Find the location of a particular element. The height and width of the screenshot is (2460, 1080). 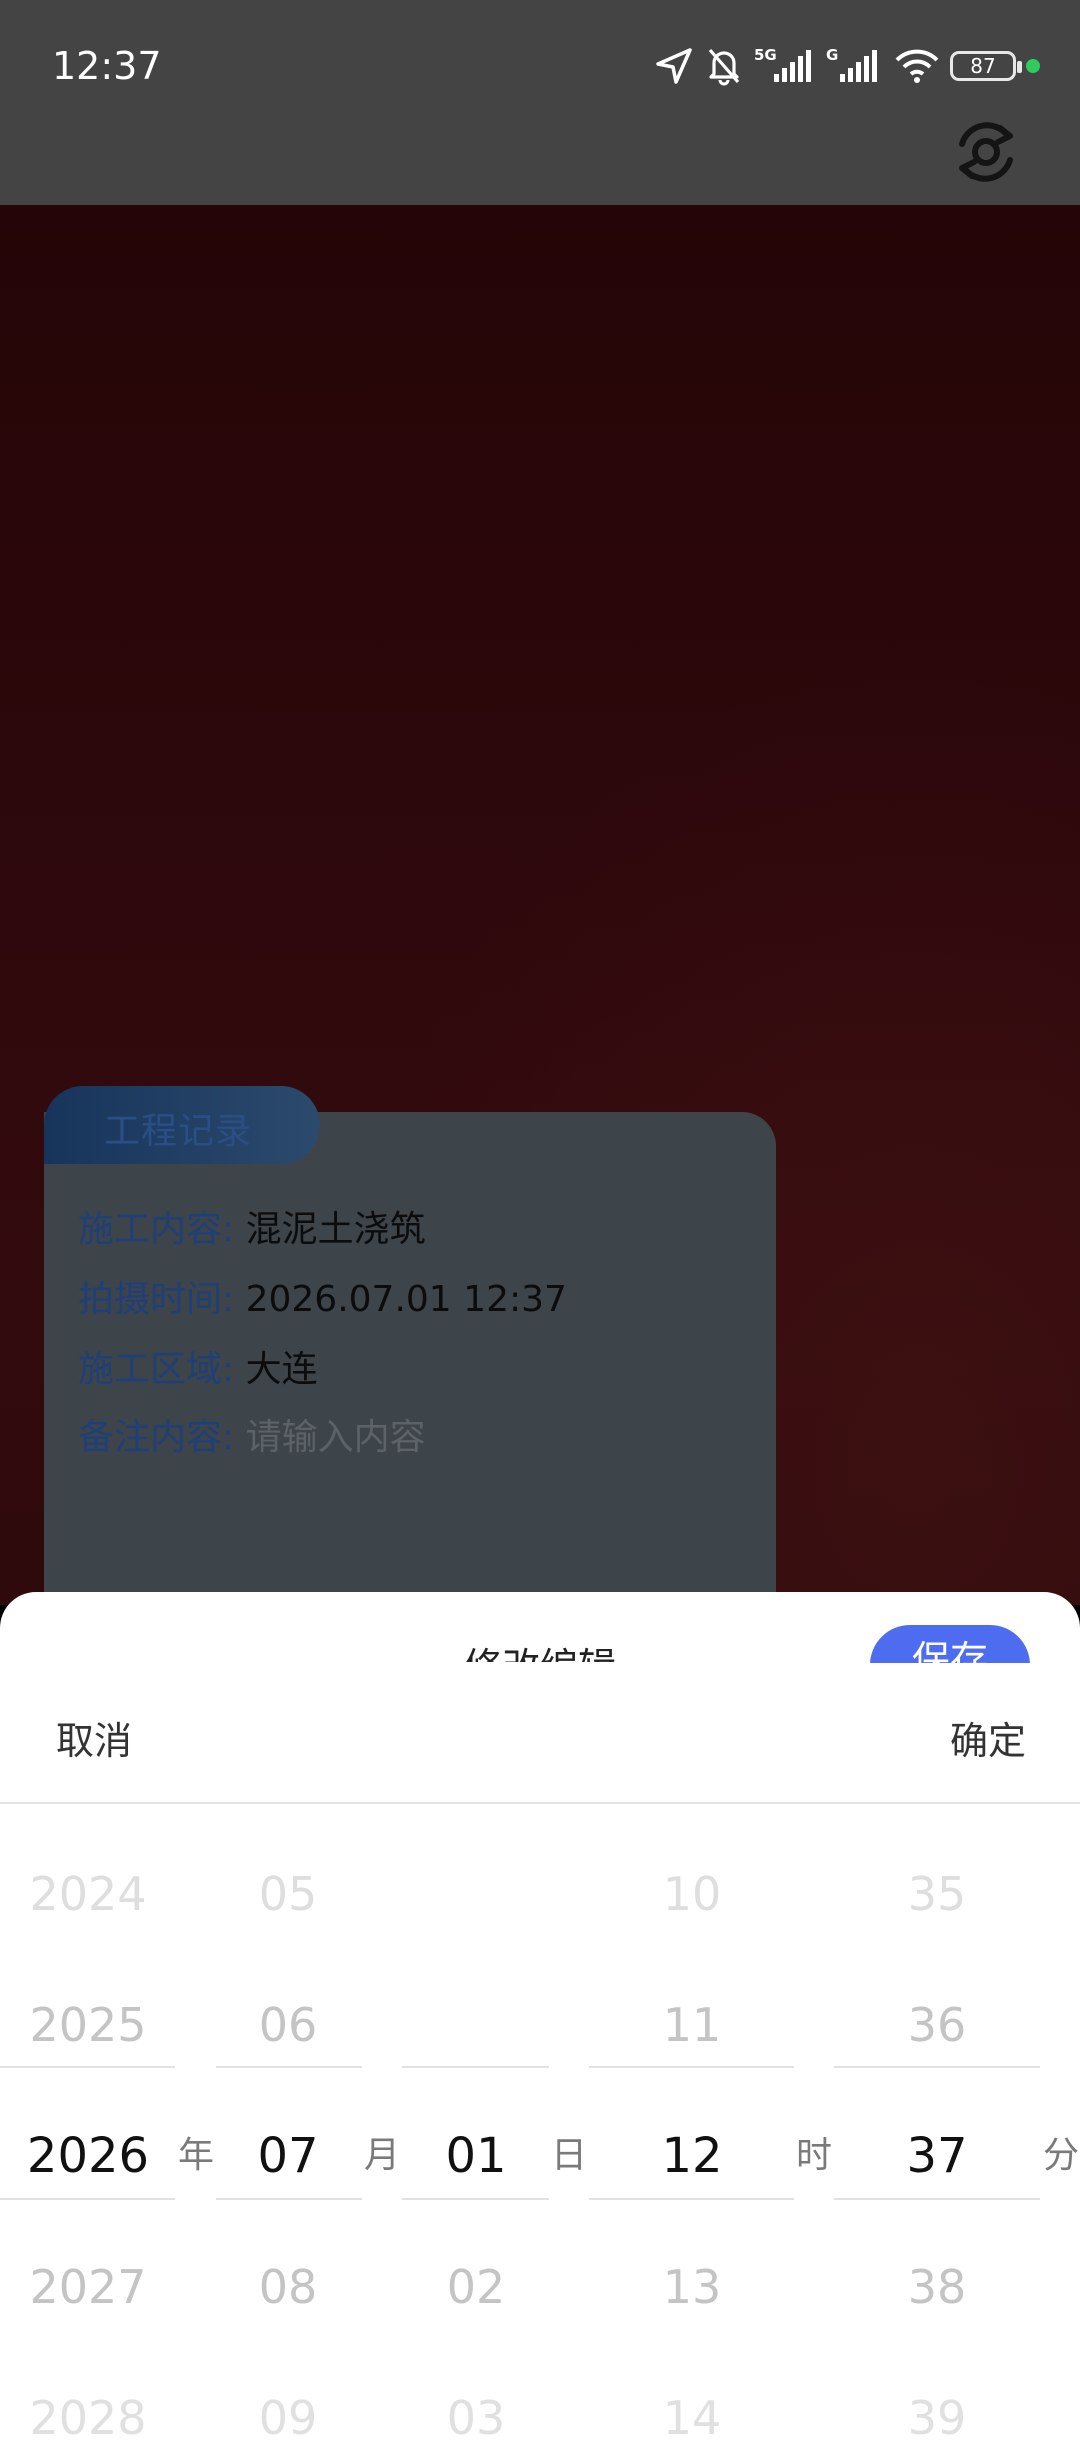

status-bar: 12:37 5G G 87 is located at coordinates (540, 102).